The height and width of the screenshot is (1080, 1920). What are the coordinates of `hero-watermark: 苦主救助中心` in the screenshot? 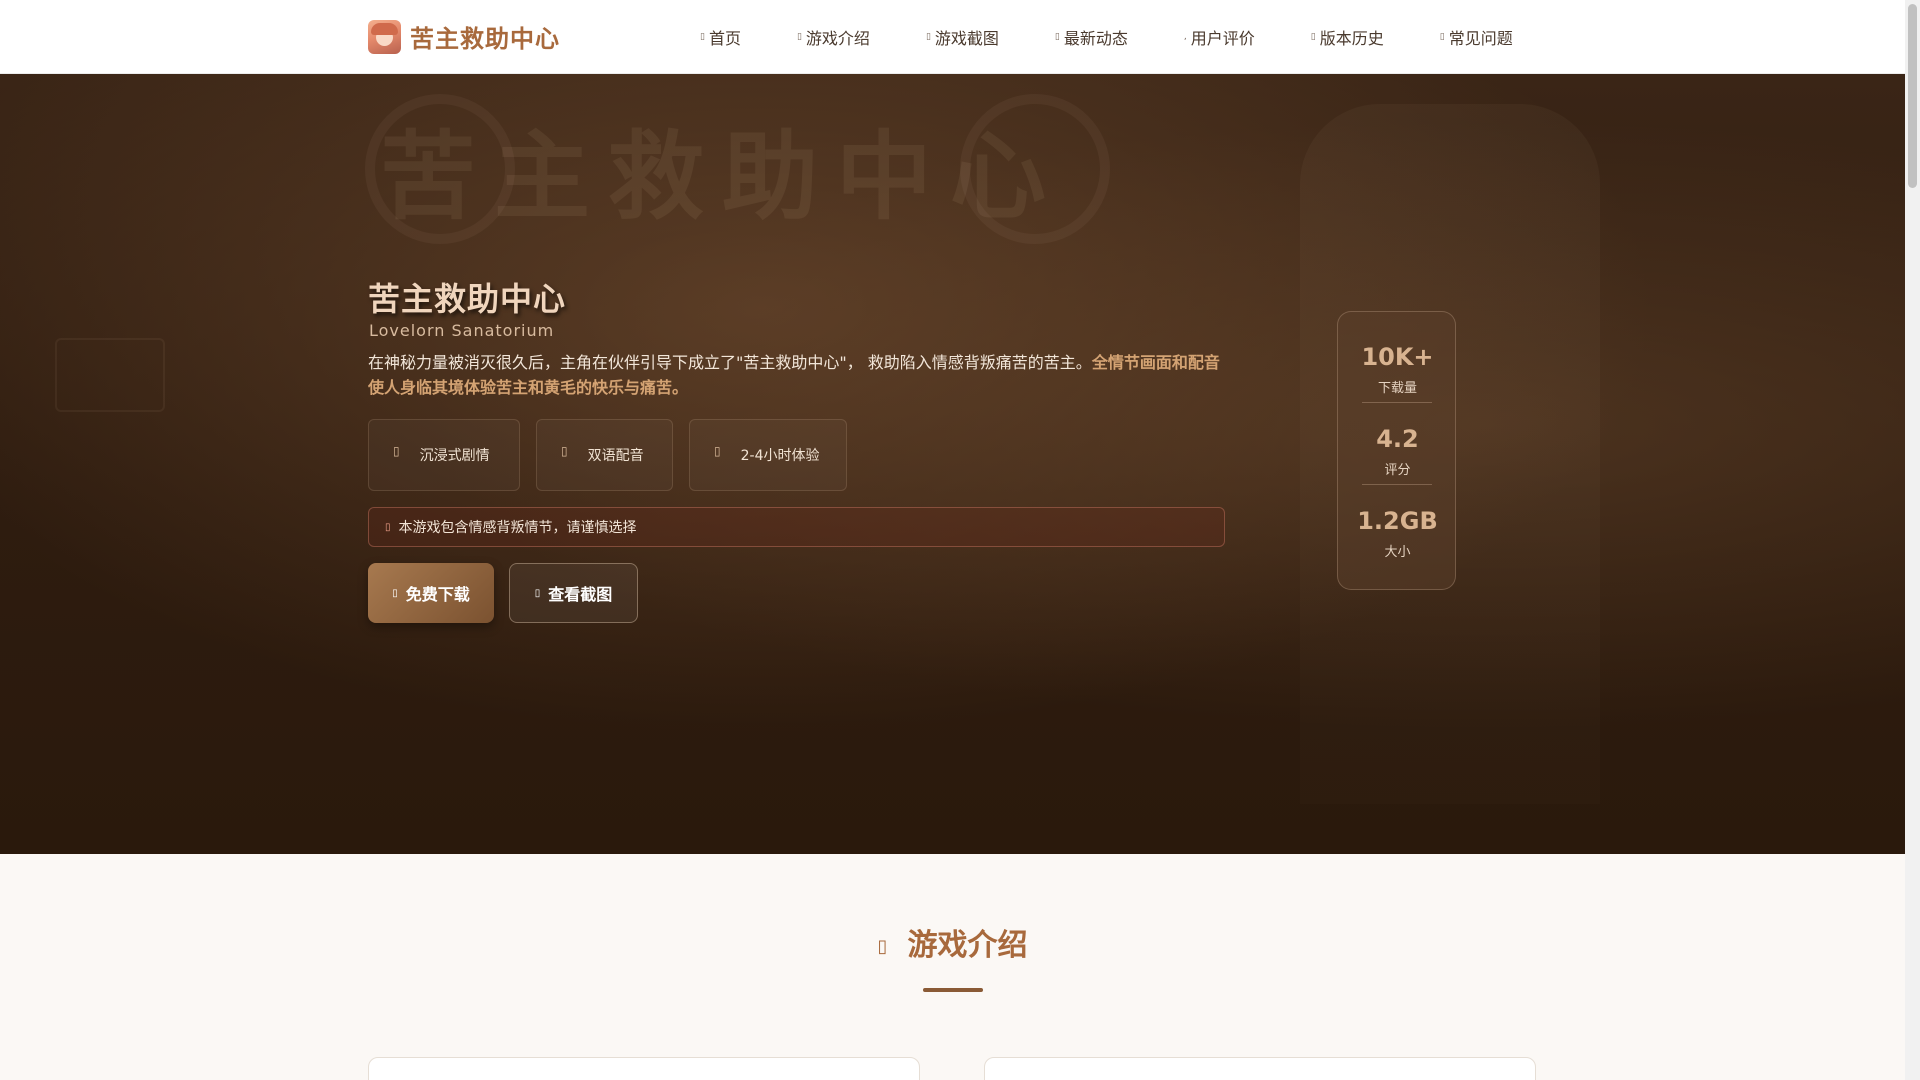 It's located at (722, 177).